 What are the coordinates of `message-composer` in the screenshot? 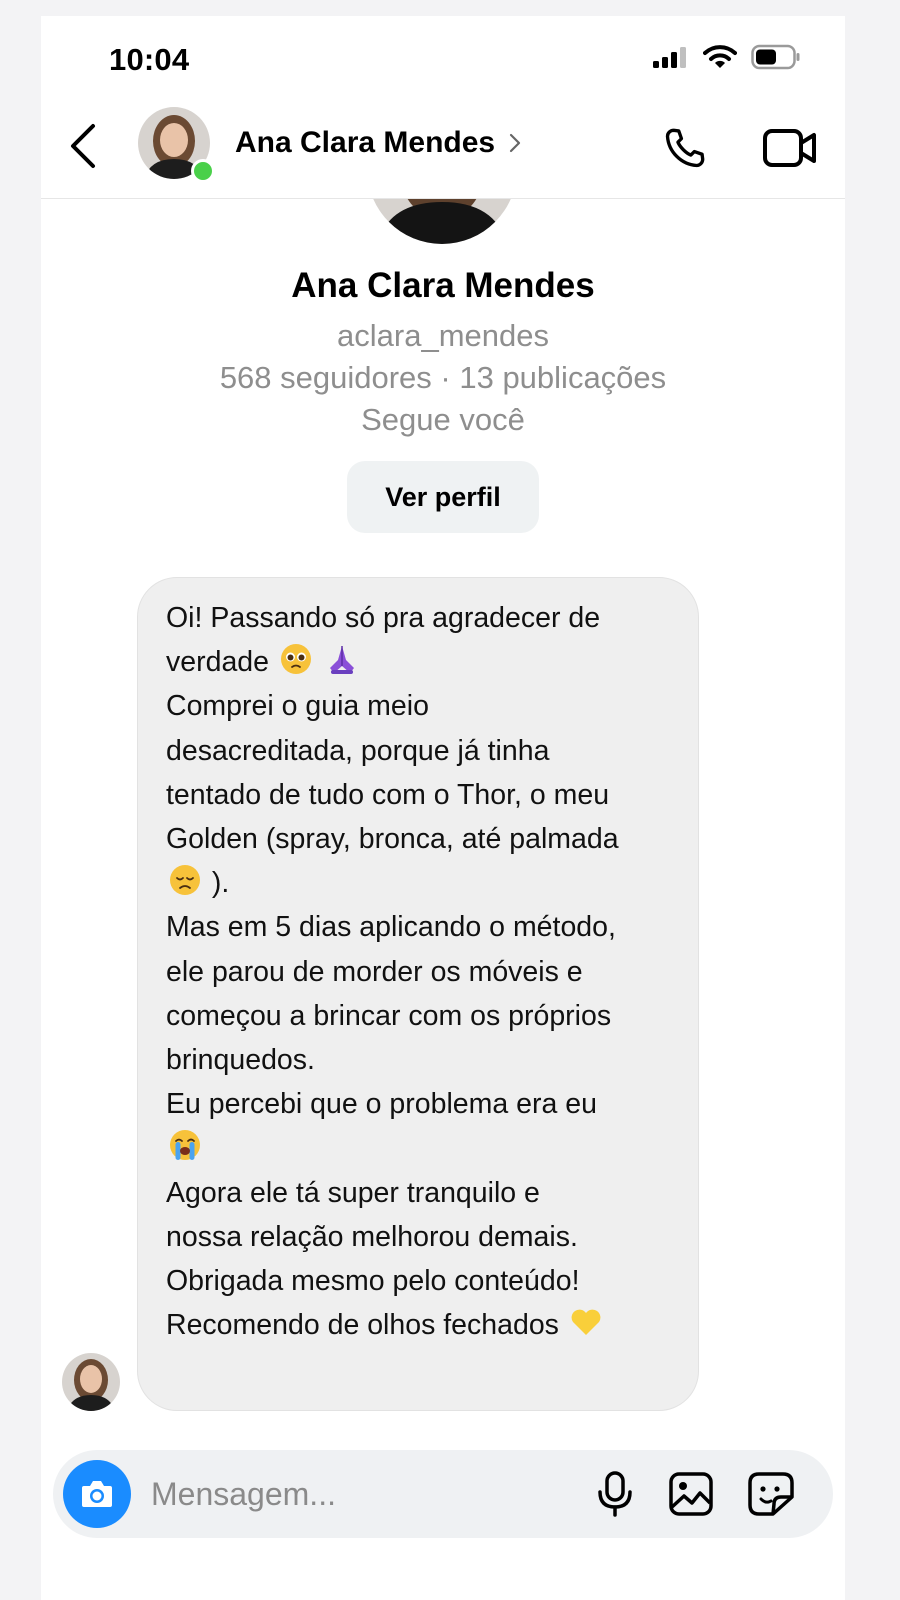 It's located at (443, 1494).